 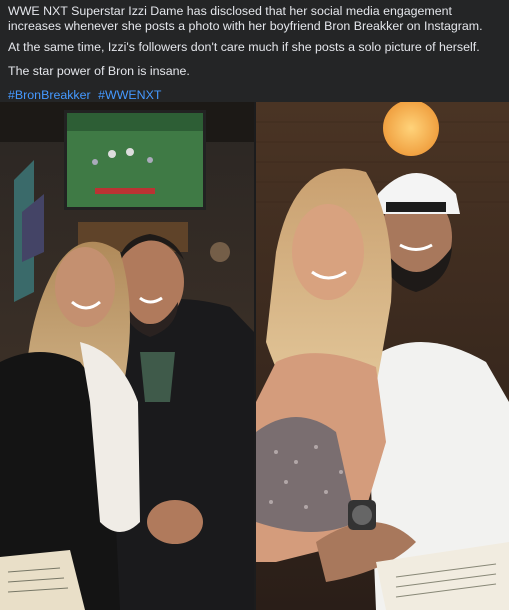 What do you see at coordinates (129, 95) in the screenshot?
I see `hashtag-wwenxt: #WWENXT` at bounding box center [129, 95].